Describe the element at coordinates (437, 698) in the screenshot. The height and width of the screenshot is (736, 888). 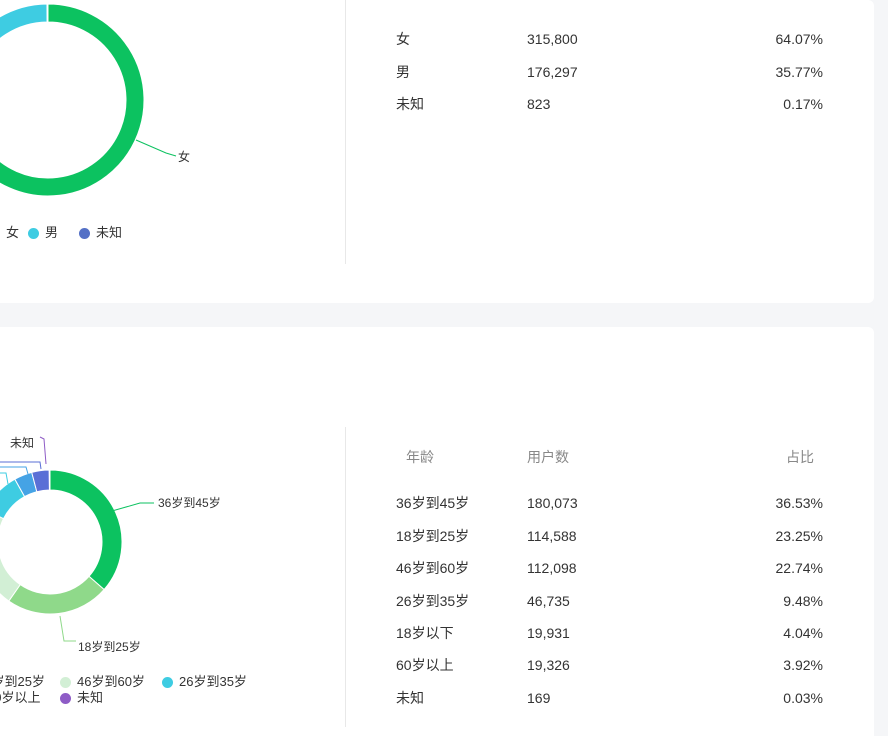
I see `table-row: 未知 169 0.03%` at that location.